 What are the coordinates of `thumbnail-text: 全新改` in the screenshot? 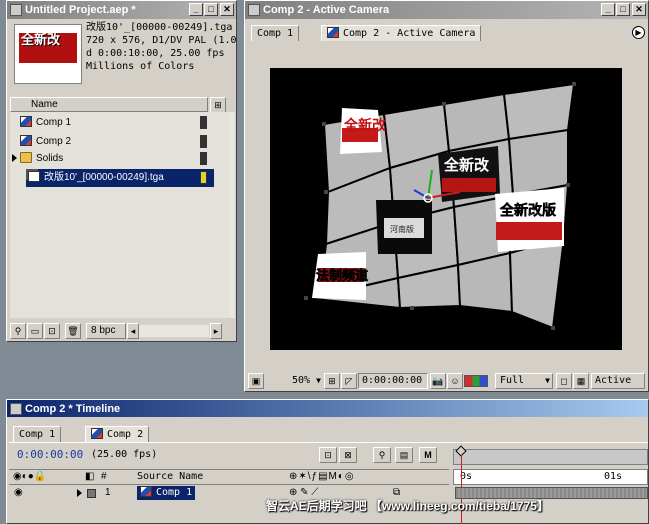 It's located at (41, 39).